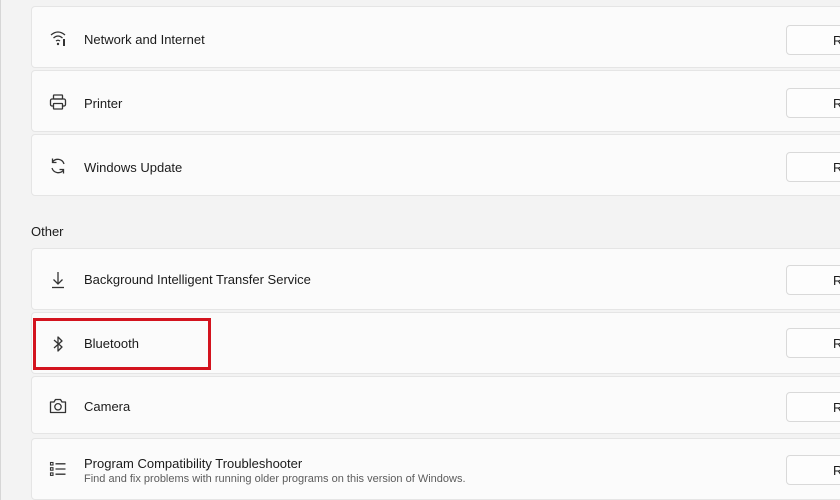 This screenshot has height=500, width=840. I want to click on troubleshooter-printer: Printer R, so click(435, 101).